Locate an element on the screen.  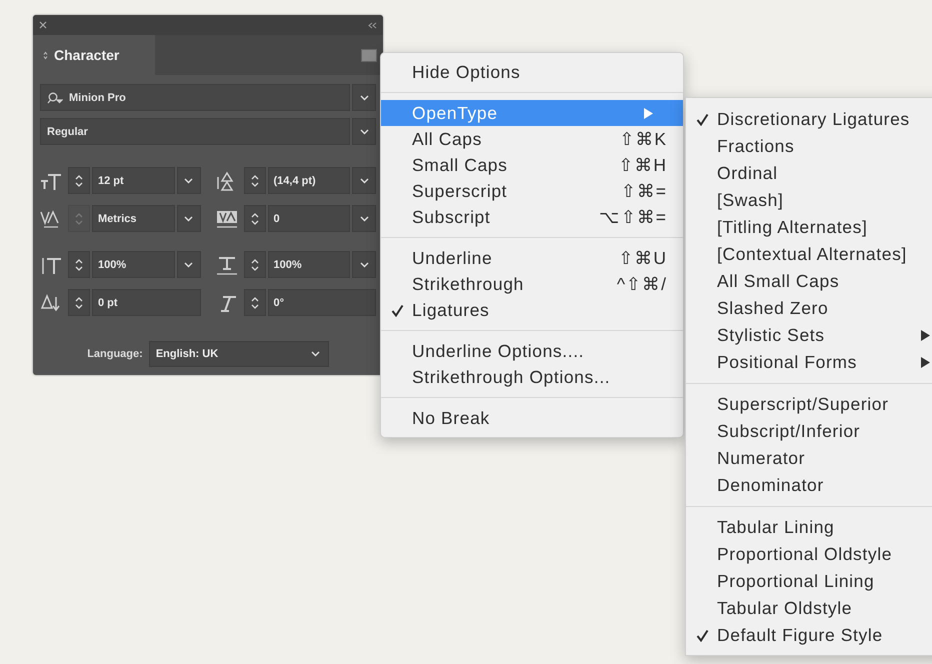
menu-item: No Break is located at coordinates (532, 418).